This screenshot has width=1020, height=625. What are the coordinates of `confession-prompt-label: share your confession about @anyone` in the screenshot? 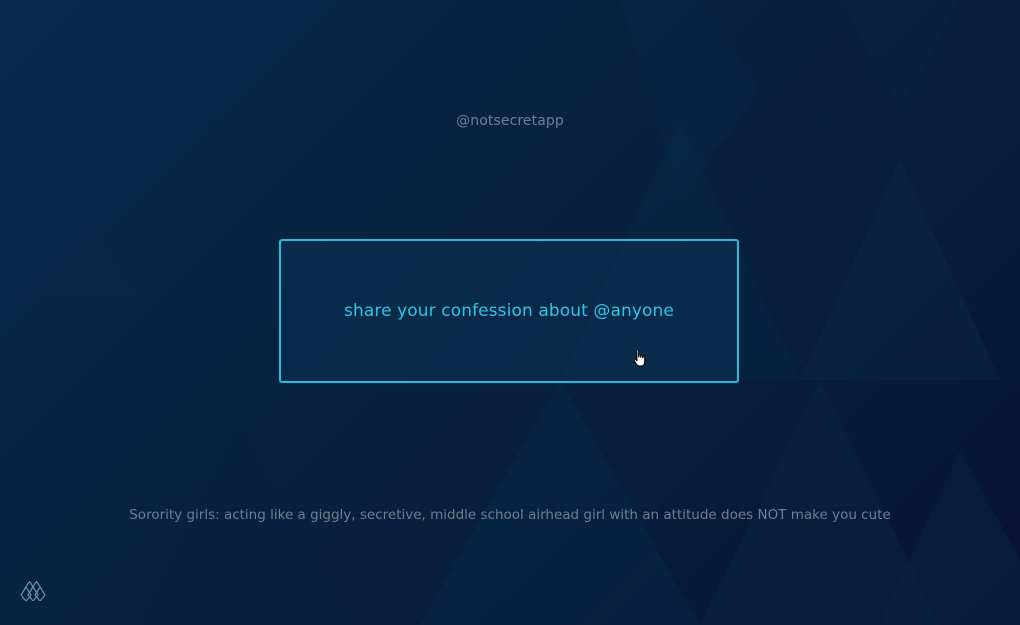 It's located at (509, 311).